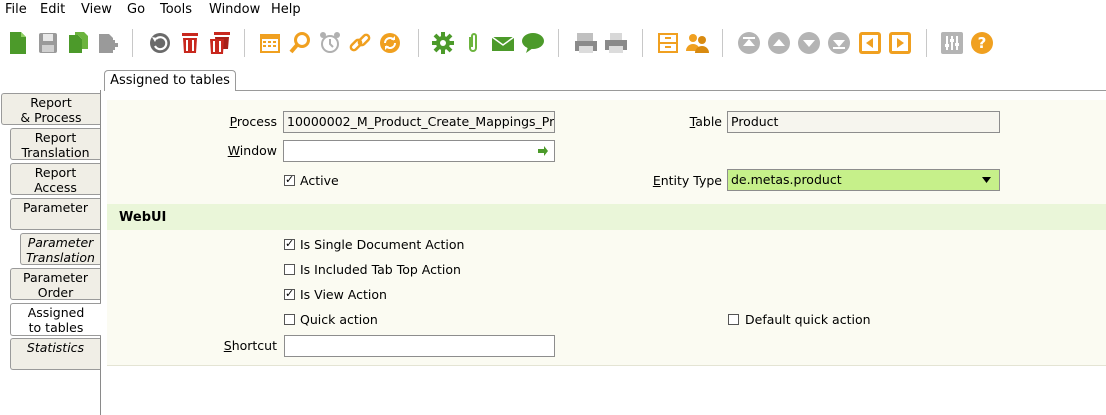 The image size is (1106, 415). What do you see at coordinates (108, 43) in the screenshot?
I see `copy-details-icon` at bounding box center [108, 43].